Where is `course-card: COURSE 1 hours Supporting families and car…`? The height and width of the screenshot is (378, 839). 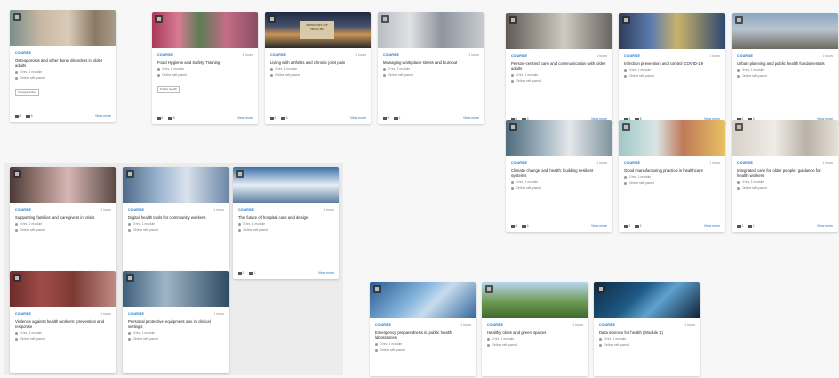 course-card: COURSE 1 hours Supporting families and car… is located at coordinates (63, 223).